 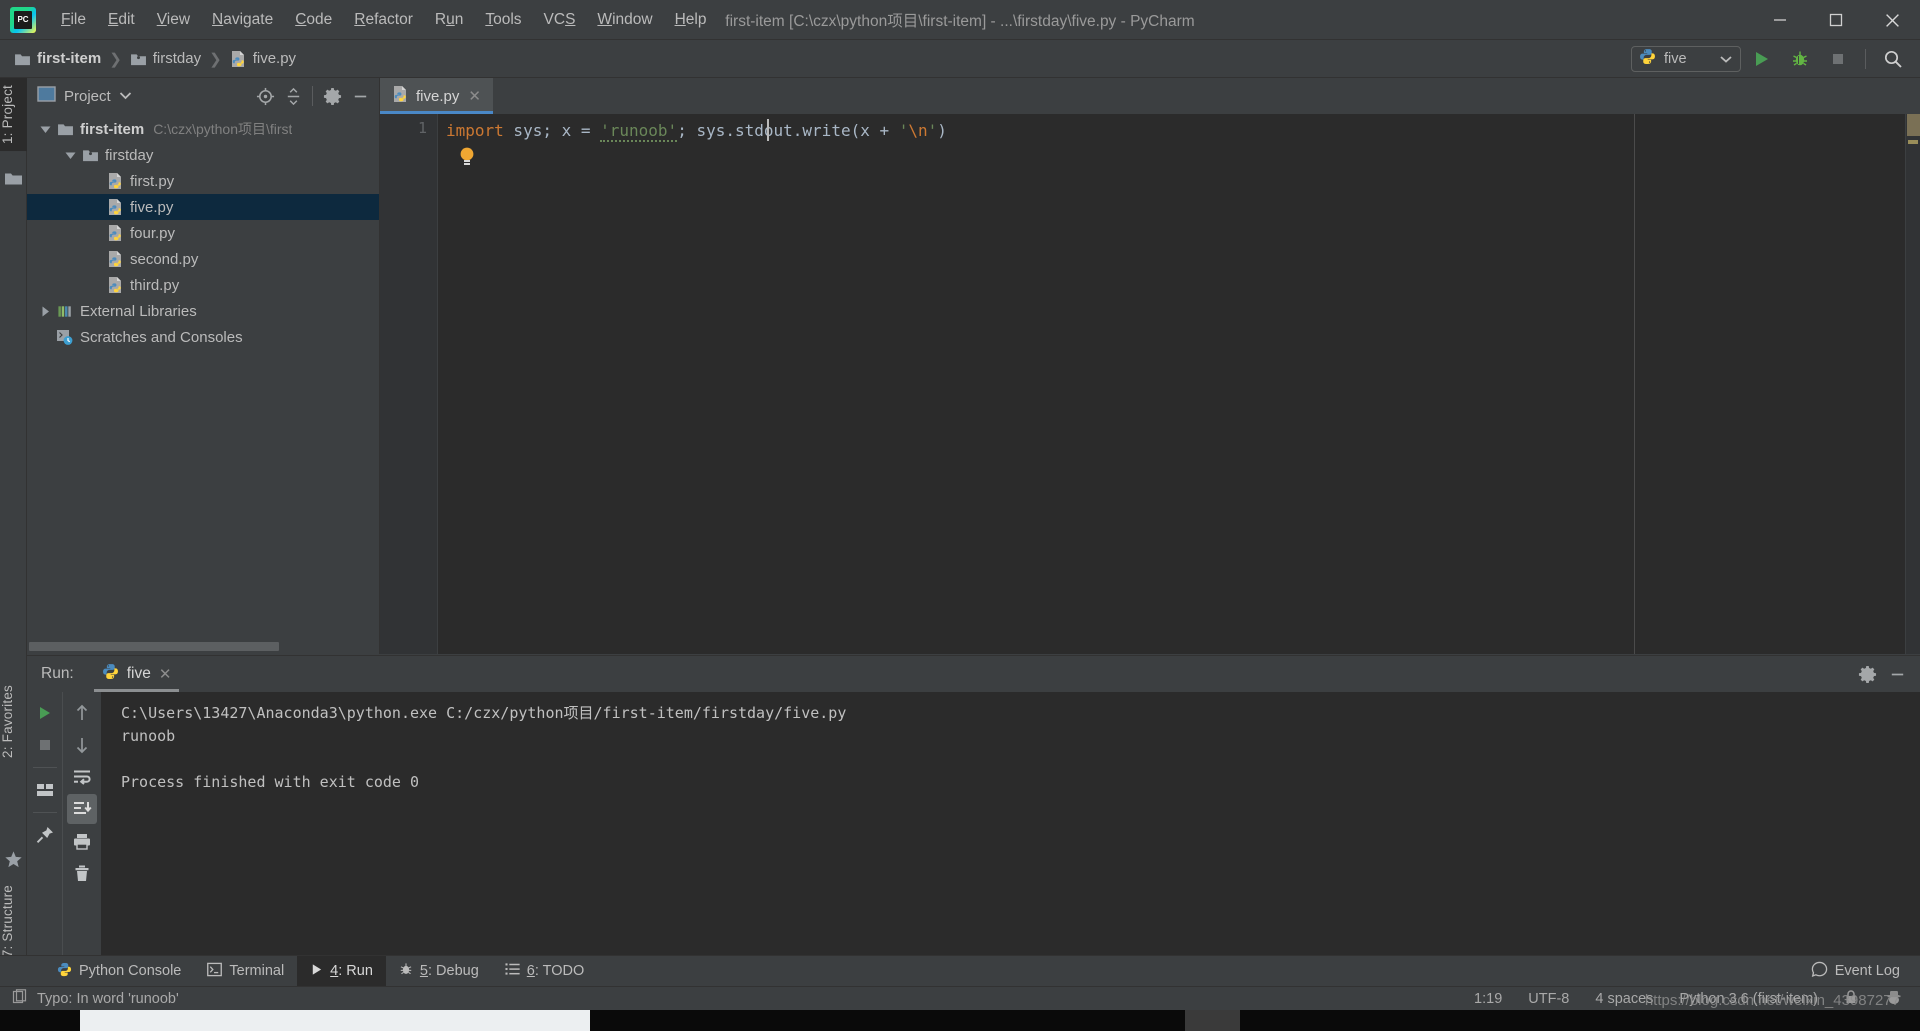 I want to click on breadcrumb-item-first-item: first-item, so click(x=57, y=58).